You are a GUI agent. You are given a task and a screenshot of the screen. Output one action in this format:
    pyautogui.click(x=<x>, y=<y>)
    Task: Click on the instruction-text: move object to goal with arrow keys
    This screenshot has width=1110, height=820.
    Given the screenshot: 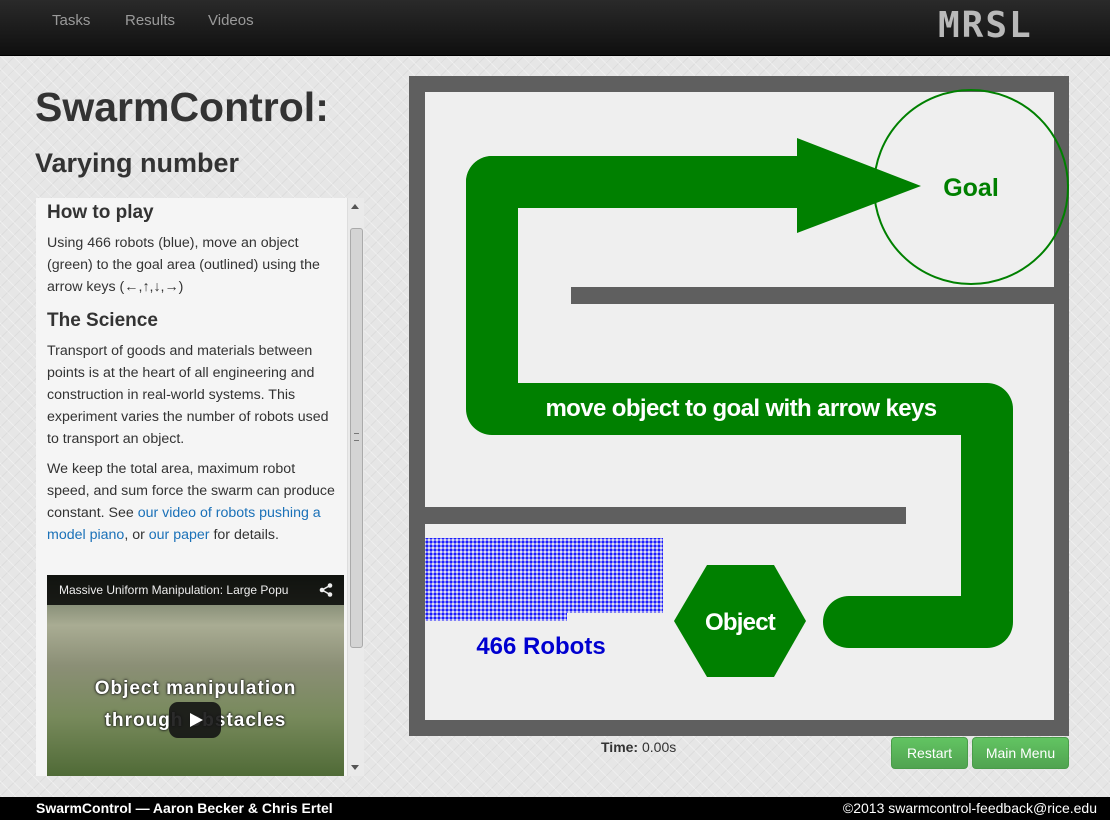 What is the action you would take?
    pyautogui.click(x=740, y=408)
    